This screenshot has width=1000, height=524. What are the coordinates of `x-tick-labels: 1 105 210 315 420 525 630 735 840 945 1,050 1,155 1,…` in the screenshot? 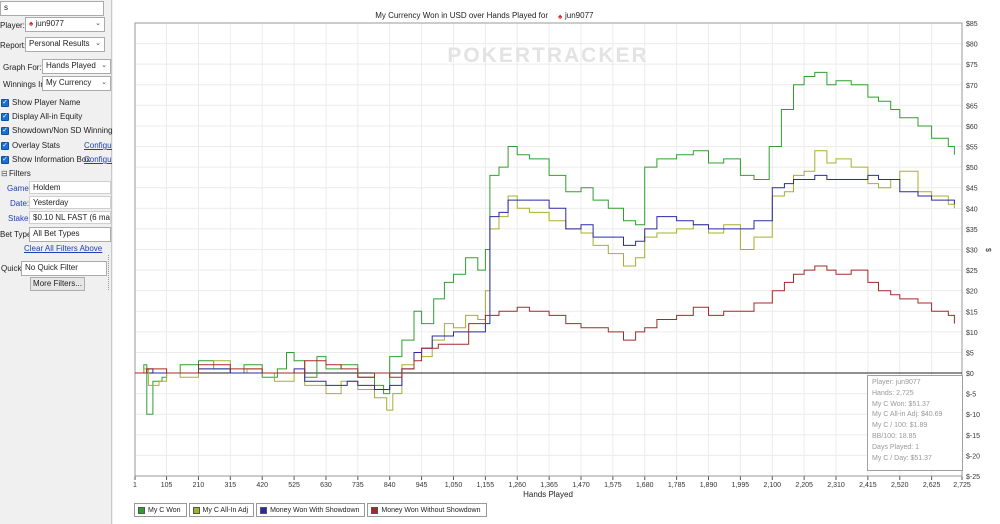 It's located at (552, 485).